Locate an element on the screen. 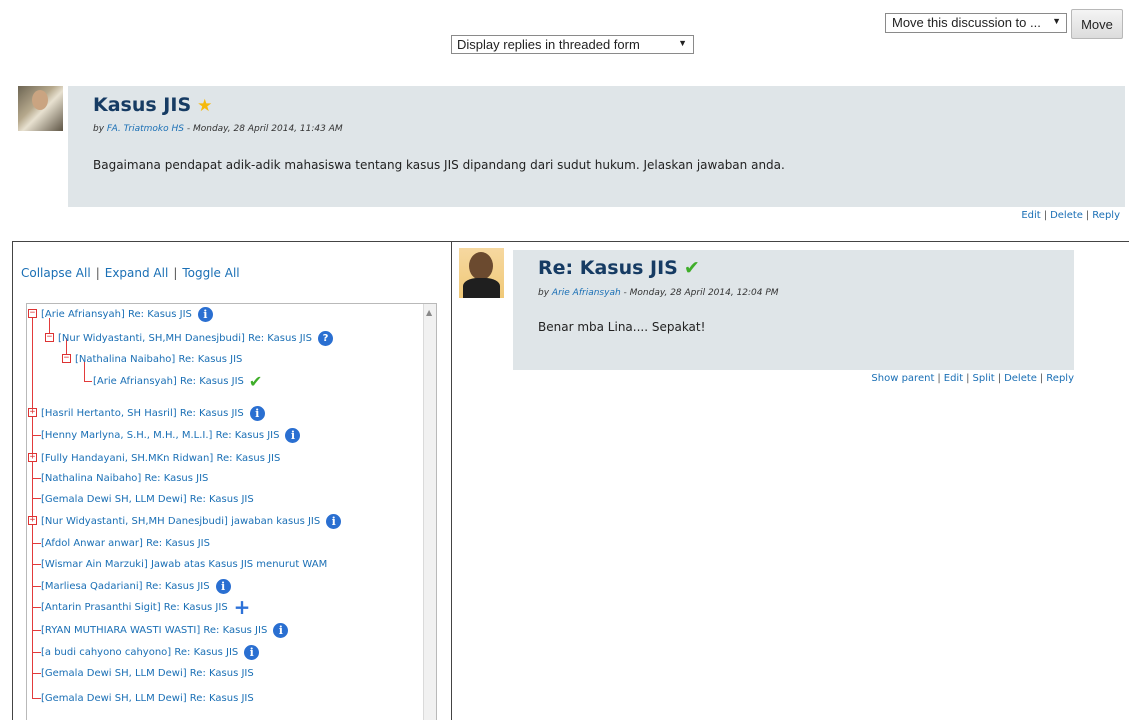  reply-author-avatar is located at coordinates (481, 273).